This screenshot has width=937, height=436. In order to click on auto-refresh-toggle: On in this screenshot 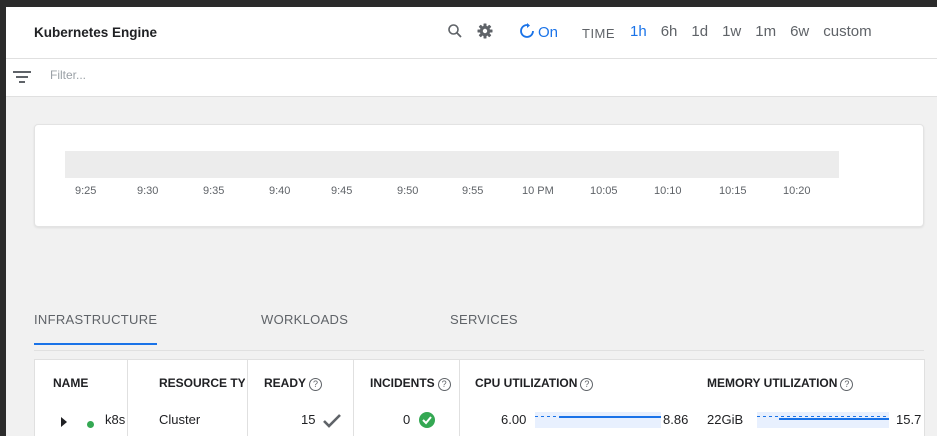, I will do `click(539, 32)`.